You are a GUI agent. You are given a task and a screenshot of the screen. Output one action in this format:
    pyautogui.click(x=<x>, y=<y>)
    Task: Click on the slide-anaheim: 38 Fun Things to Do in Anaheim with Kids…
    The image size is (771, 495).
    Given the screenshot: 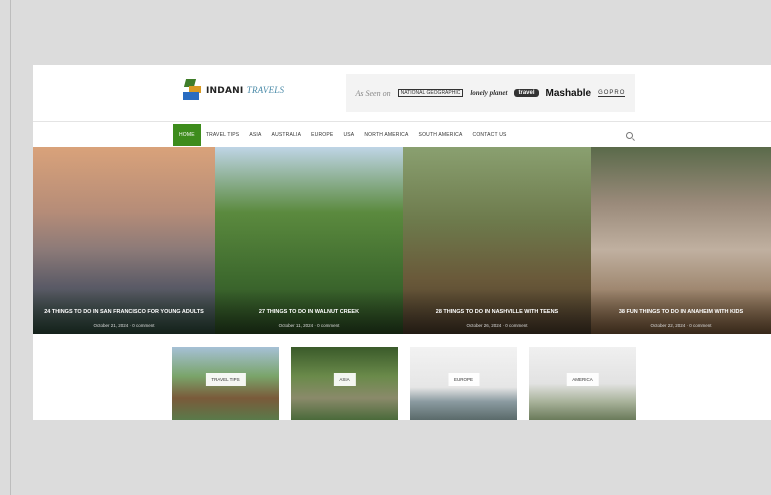 What is the action you would take?
    pyautogui.click(x=681, y=240)
    